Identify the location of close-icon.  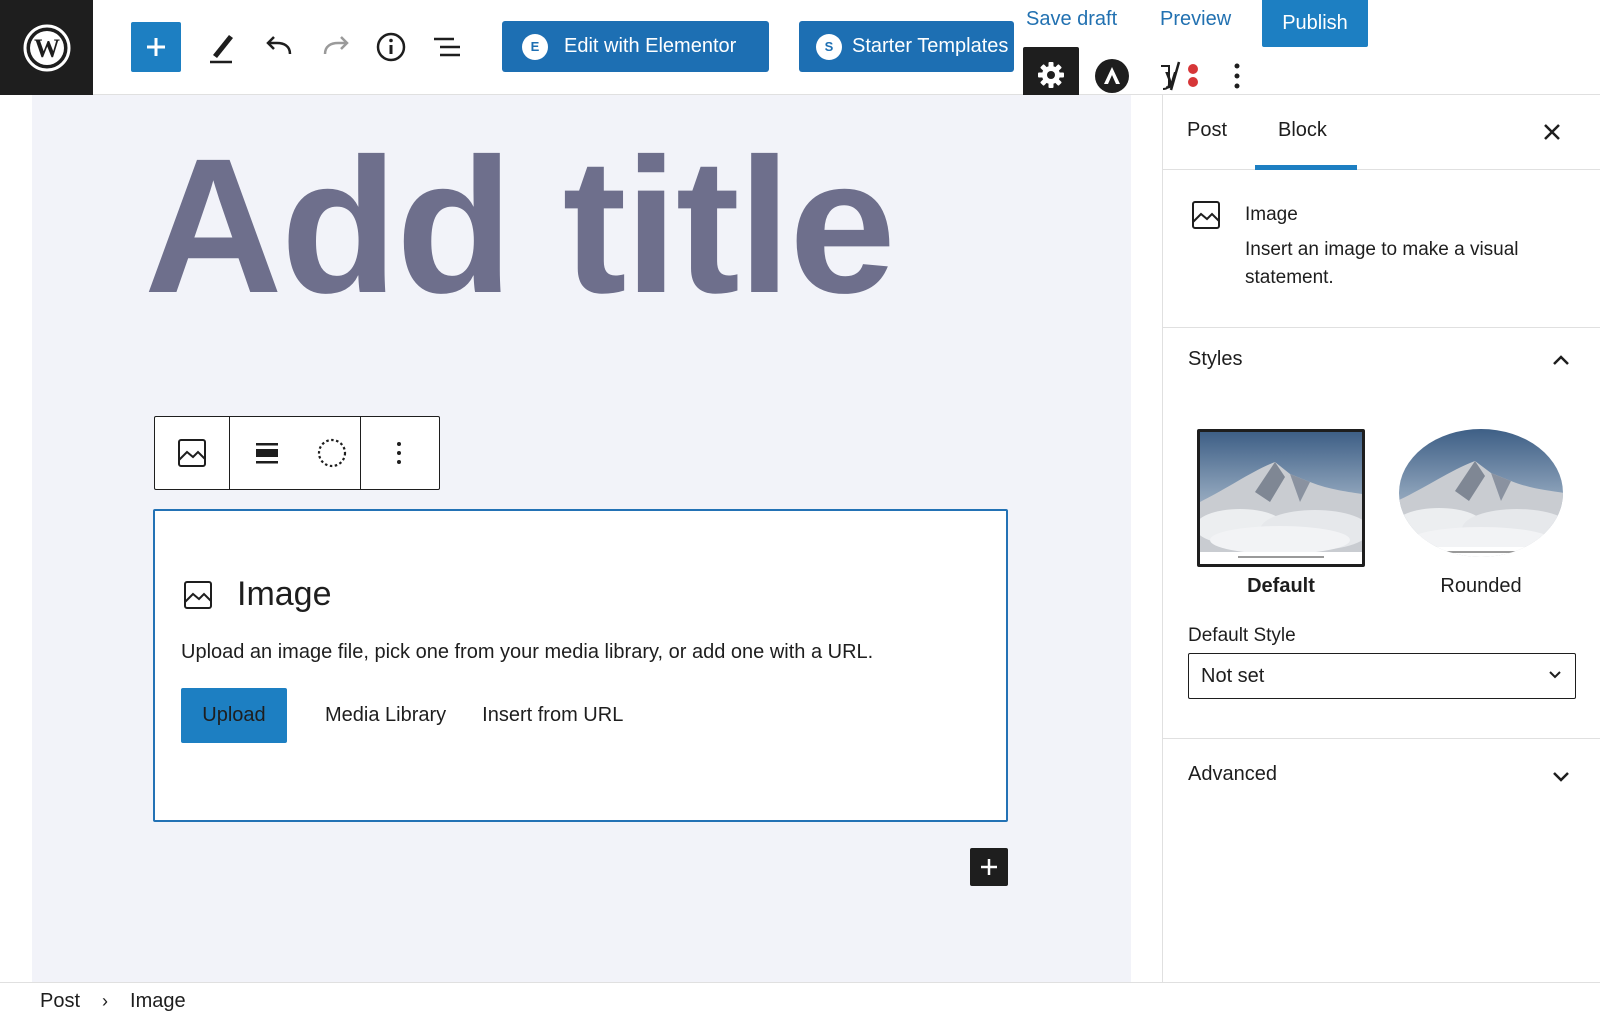
(1552, 132).